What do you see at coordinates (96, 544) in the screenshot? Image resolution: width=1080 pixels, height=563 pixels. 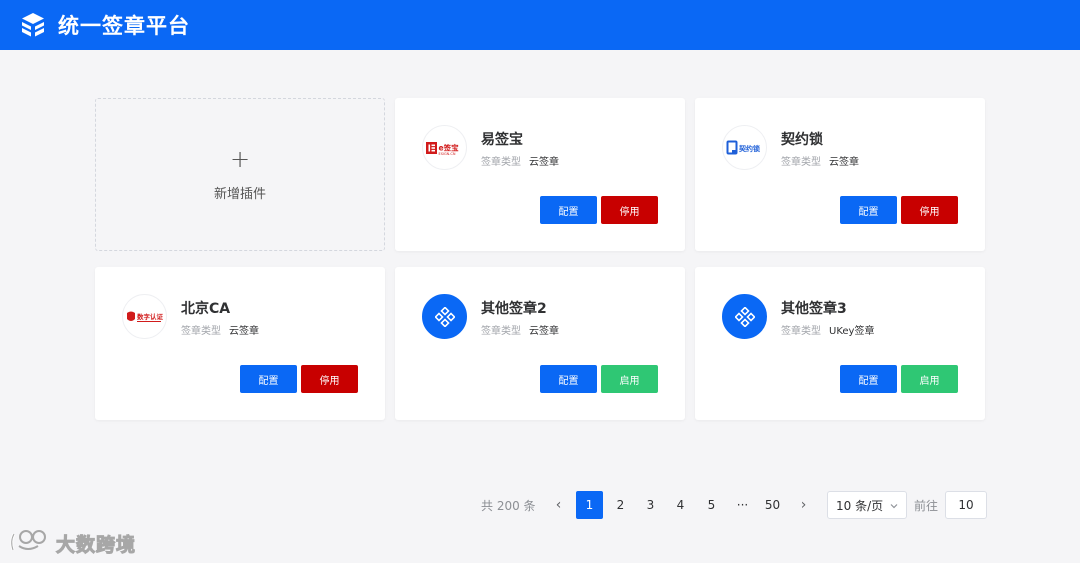 I see `watermark-text: 大数跨境` at bounding box center [96, 544].